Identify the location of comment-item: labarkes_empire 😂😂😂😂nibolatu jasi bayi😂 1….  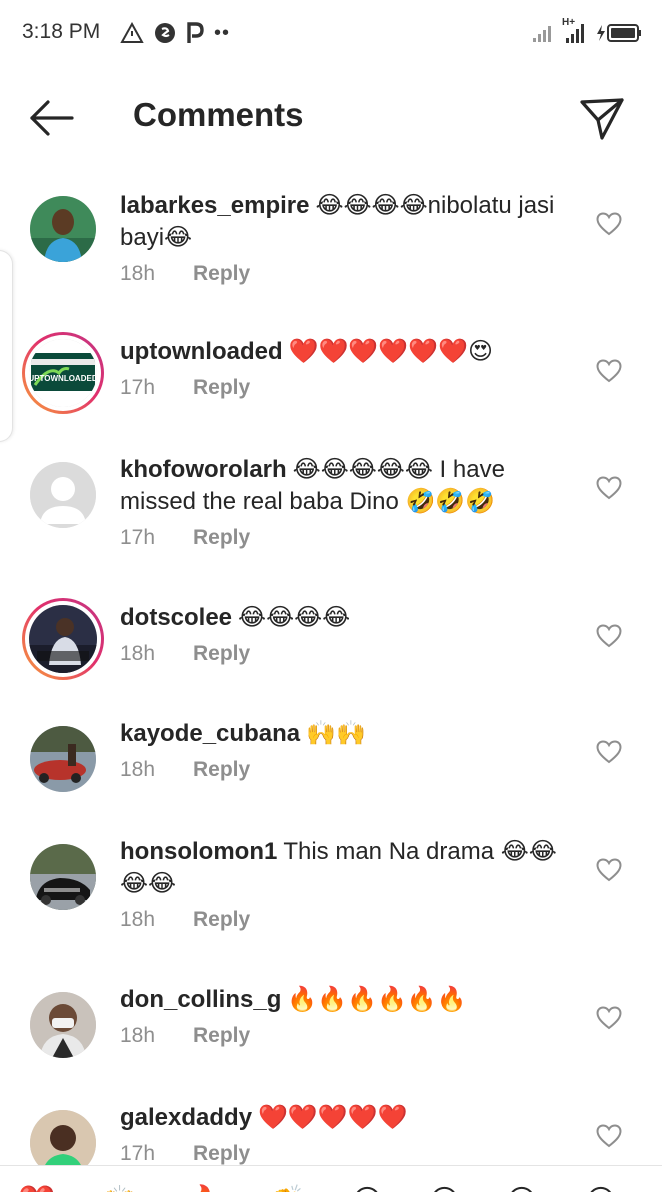
(331, 248).